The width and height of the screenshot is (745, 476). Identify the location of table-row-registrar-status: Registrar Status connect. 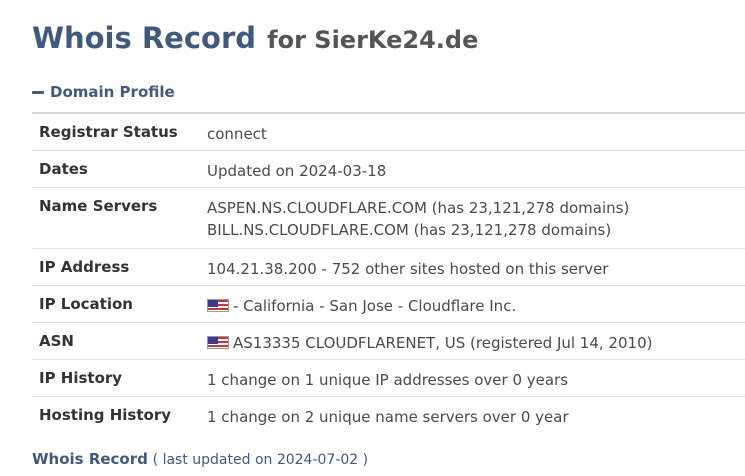
(388, 132).